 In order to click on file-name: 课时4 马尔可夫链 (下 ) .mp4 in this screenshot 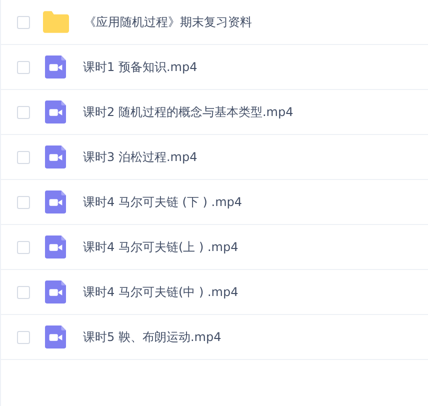, I will do `click(162, 202)`.